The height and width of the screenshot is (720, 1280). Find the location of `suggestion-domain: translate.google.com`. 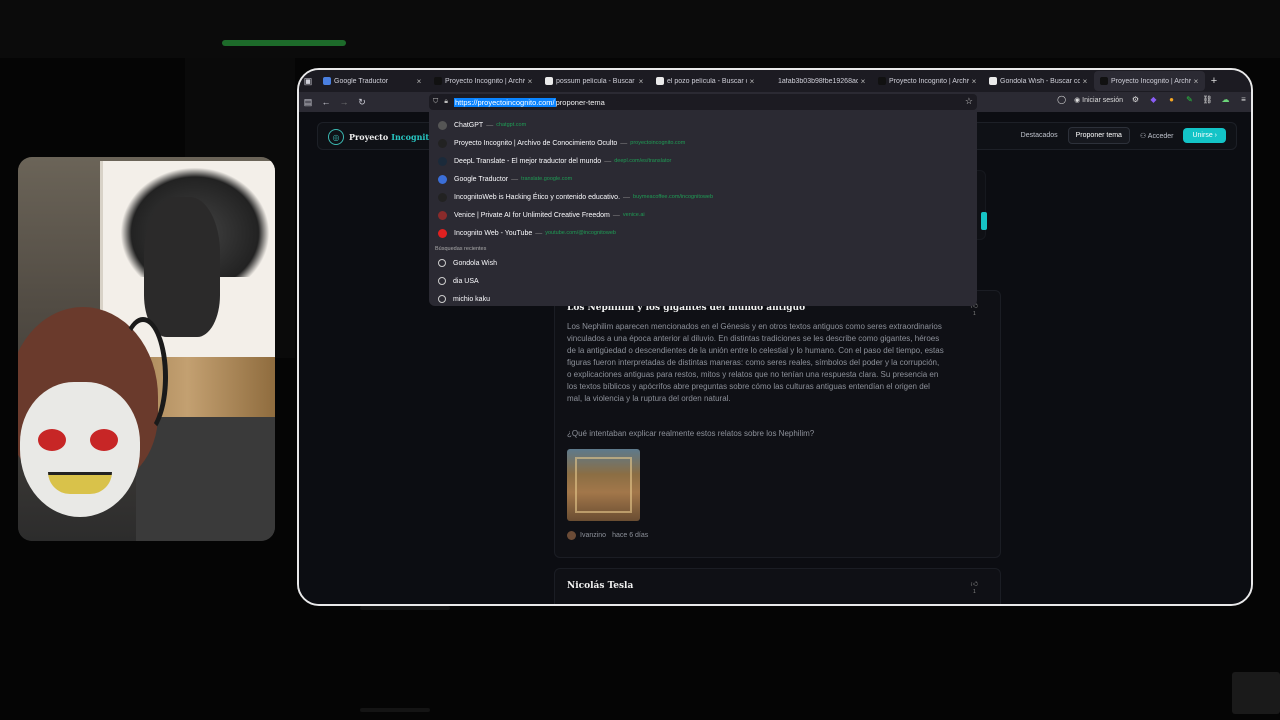

suggestion-domain: translate.google.com is located at coordinates (547, 179).